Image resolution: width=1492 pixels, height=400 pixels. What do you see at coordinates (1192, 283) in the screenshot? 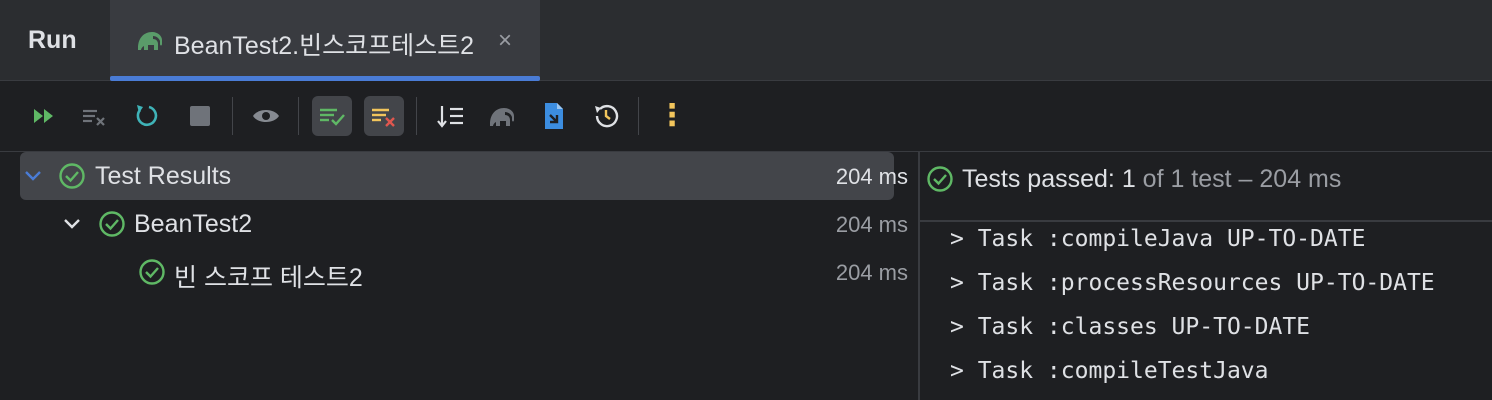
I see `console-line: > Task :processResources UP-TO-DATE` at bounding box center [1192, 283].